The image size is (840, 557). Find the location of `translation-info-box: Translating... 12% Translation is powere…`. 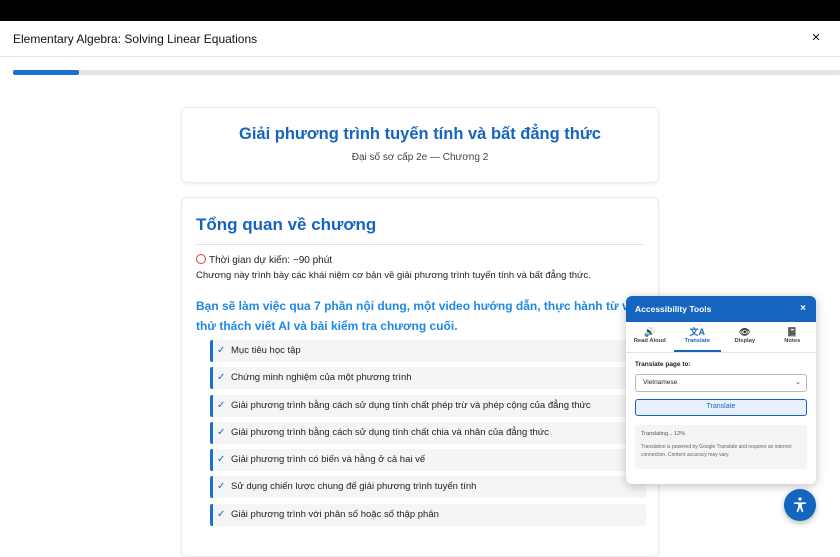

translation-info-box: Translating... 12% Translation is powere… is located at coordinates (721, 447).